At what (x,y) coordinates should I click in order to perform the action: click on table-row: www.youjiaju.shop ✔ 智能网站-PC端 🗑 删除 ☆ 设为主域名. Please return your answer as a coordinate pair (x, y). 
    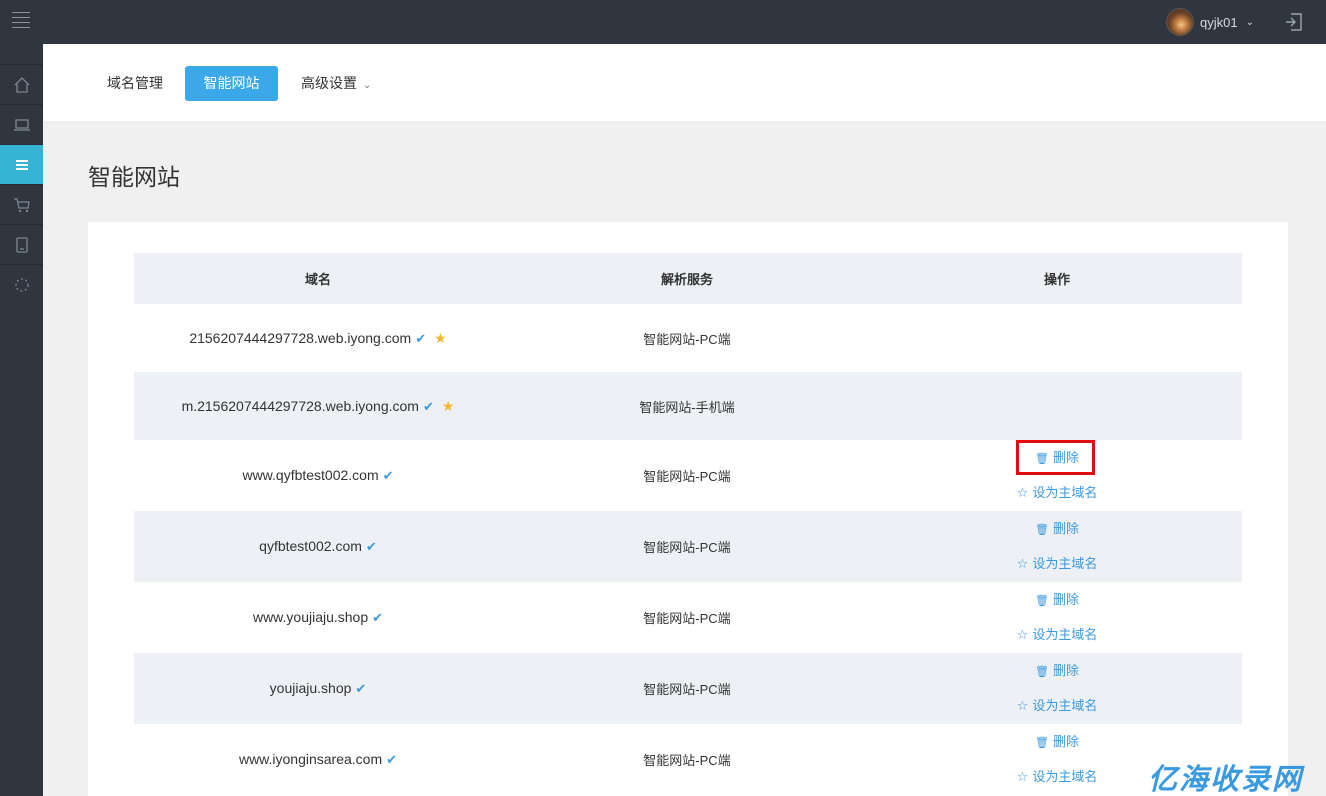
    Looking at the image, I should click on (688, 617).